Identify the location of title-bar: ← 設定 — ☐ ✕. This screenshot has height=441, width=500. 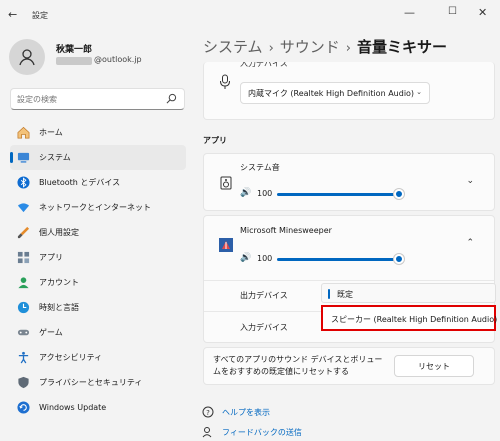
(250, 15).